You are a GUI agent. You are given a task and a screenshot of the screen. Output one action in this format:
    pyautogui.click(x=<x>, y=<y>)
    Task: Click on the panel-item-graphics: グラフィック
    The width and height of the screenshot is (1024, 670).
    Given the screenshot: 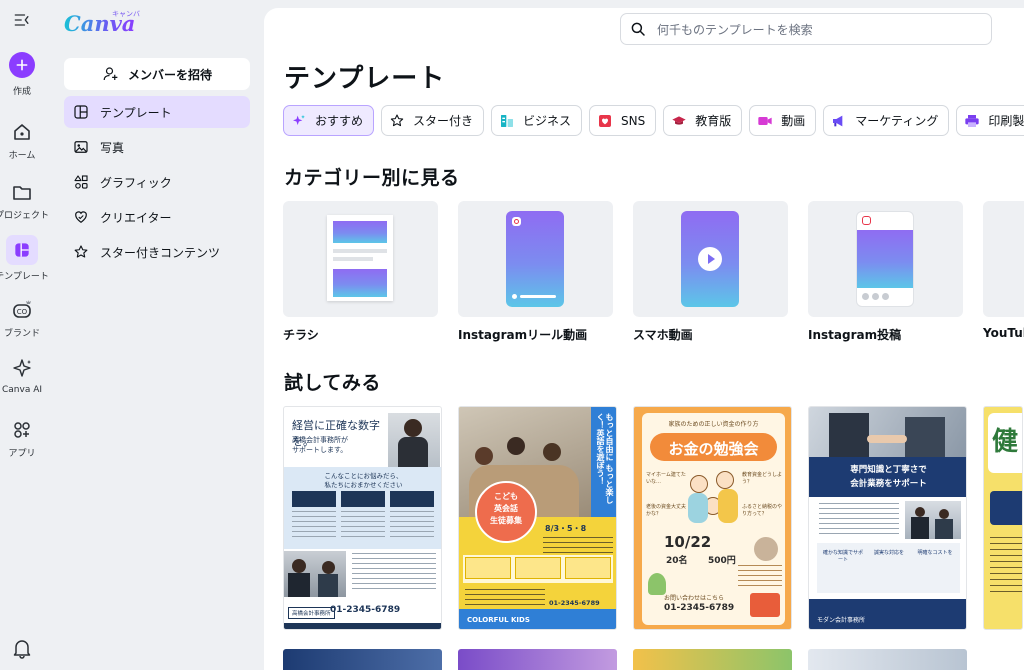 What is the action you would take?
    pyautogui.click(x=157, y=182)
    